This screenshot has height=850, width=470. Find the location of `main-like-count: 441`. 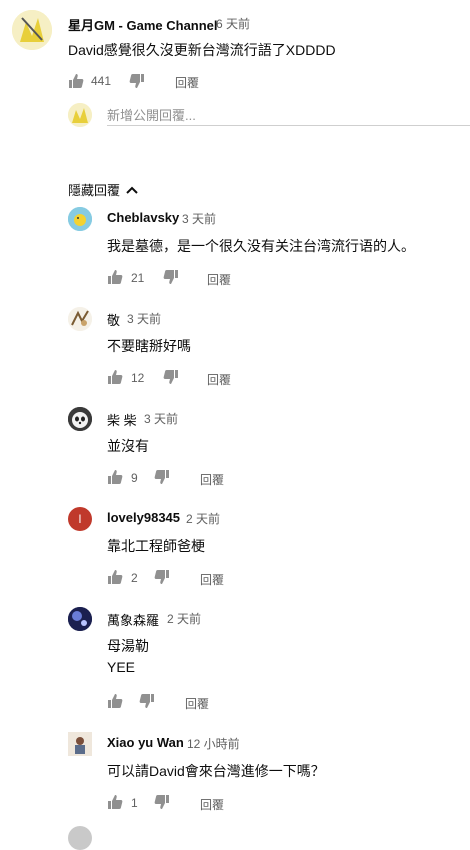

main-like-count: 441 is located at coordinates (101, 81).